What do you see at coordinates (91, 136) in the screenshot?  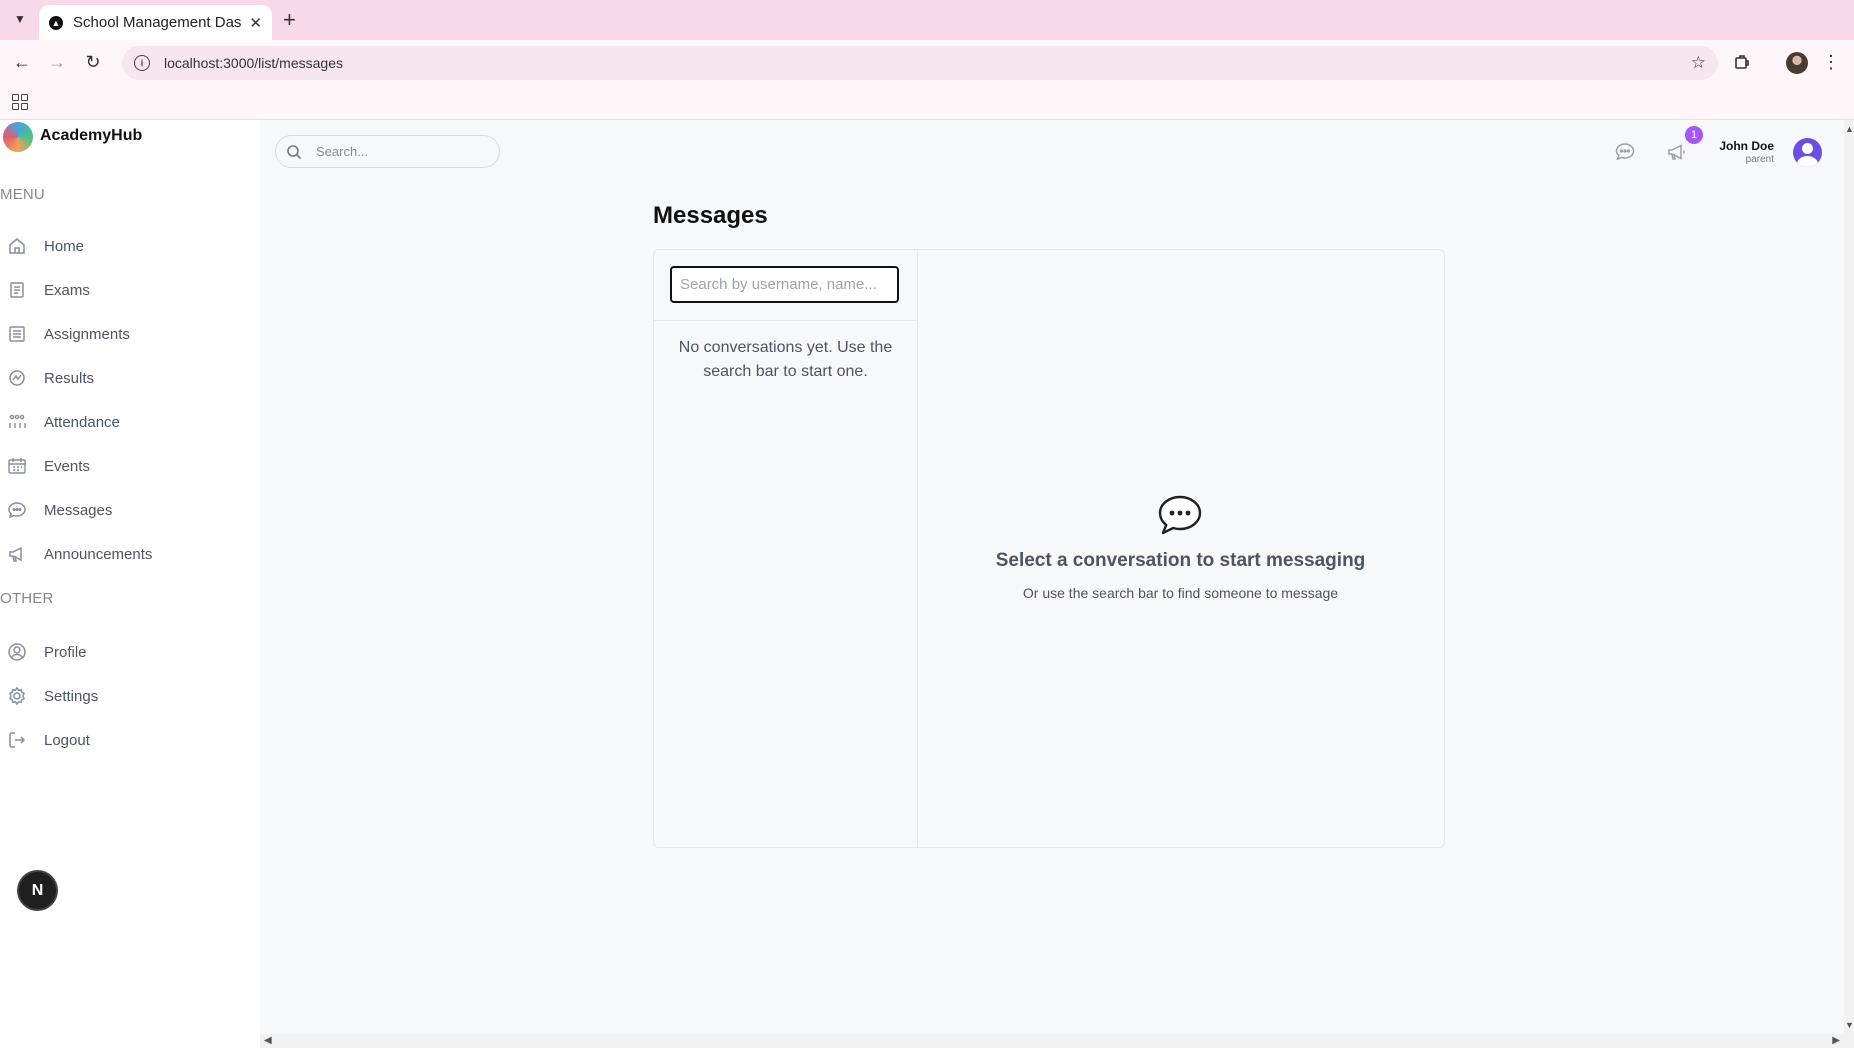 I see `brand-name: AcademyHub` at bounding box center [91, 136].